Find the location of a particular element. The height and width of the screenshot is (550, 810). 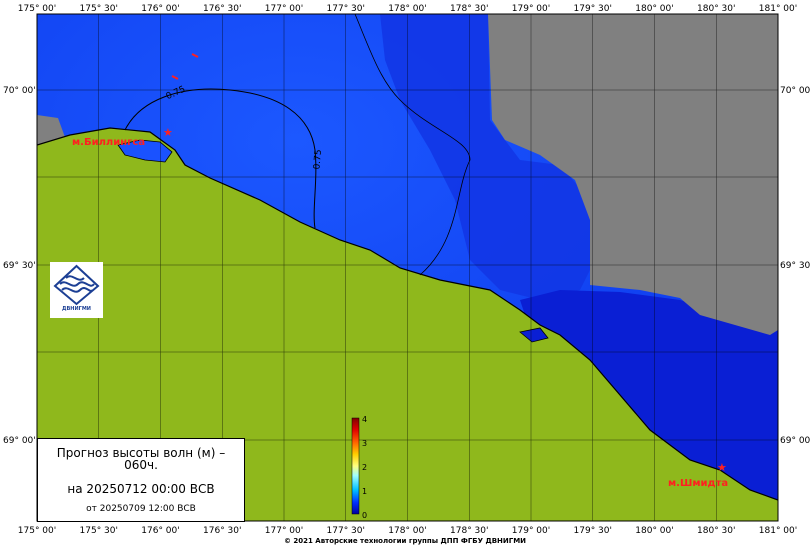

colorbar-tick-0: 0 is located at coordinates (364, 515).